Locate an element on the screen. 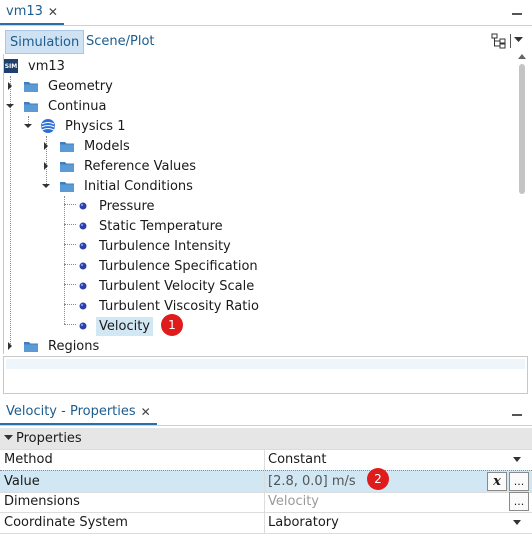  tree-item-turbulence-specification: Turbulence Specification is located at coordinates (169, 266).